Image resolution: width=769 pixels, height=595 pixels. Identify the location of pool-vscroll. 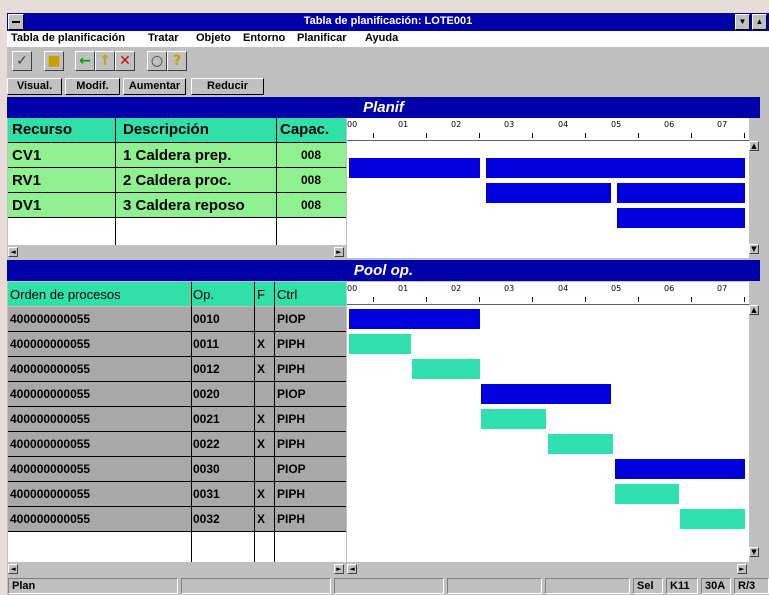
(764, 418).